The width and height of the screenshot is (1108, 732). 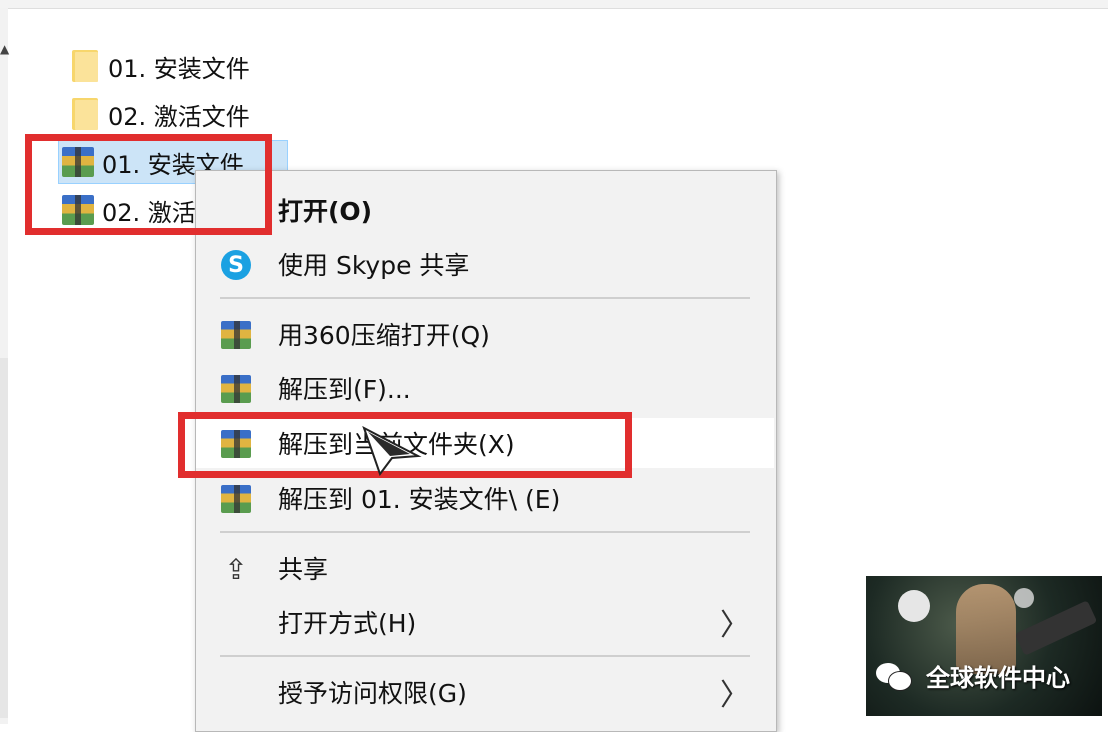 I want to click on watermark-image: 全球软件中心, so click(x=984, y=646).